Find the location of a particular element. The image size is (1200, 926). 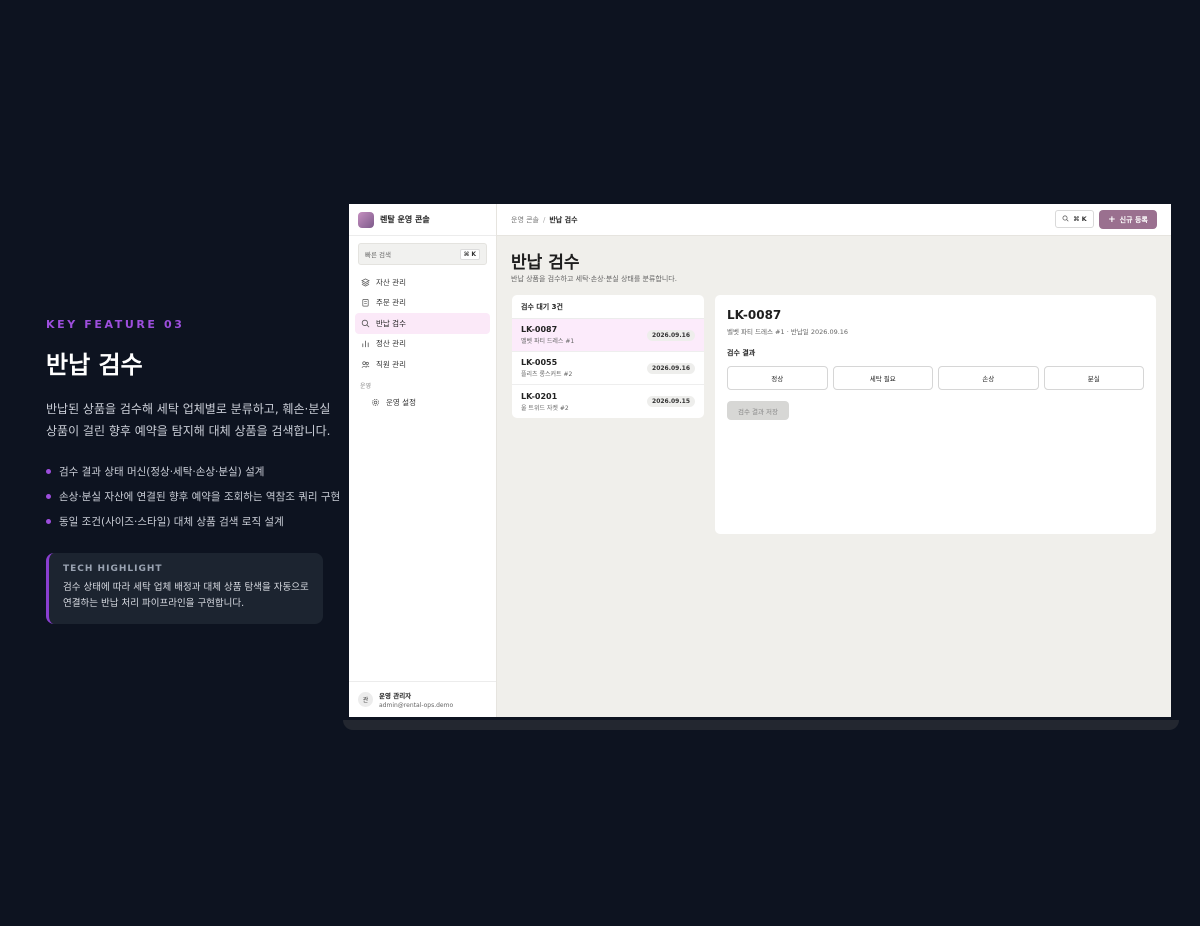

brand-logo-icon is located at coordinates (366, 219).